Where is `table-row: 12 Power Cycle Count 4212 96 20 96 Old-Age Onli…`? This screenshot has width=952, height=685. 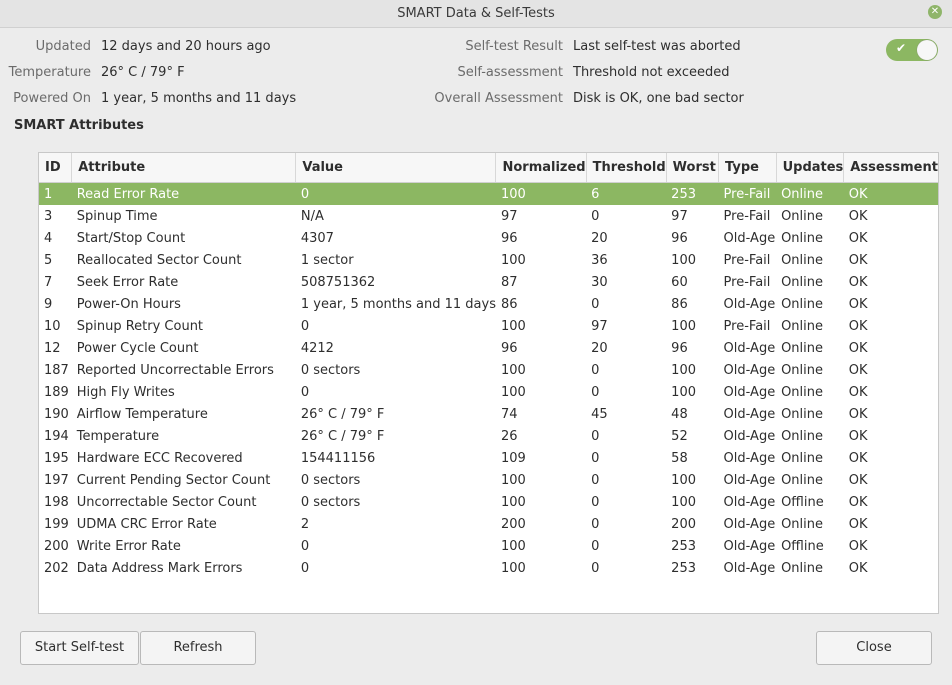 table-row: 12 Power Cycle Count 4212 96 20 96 Old-Age Onli… is located at coordinates (488, 348).